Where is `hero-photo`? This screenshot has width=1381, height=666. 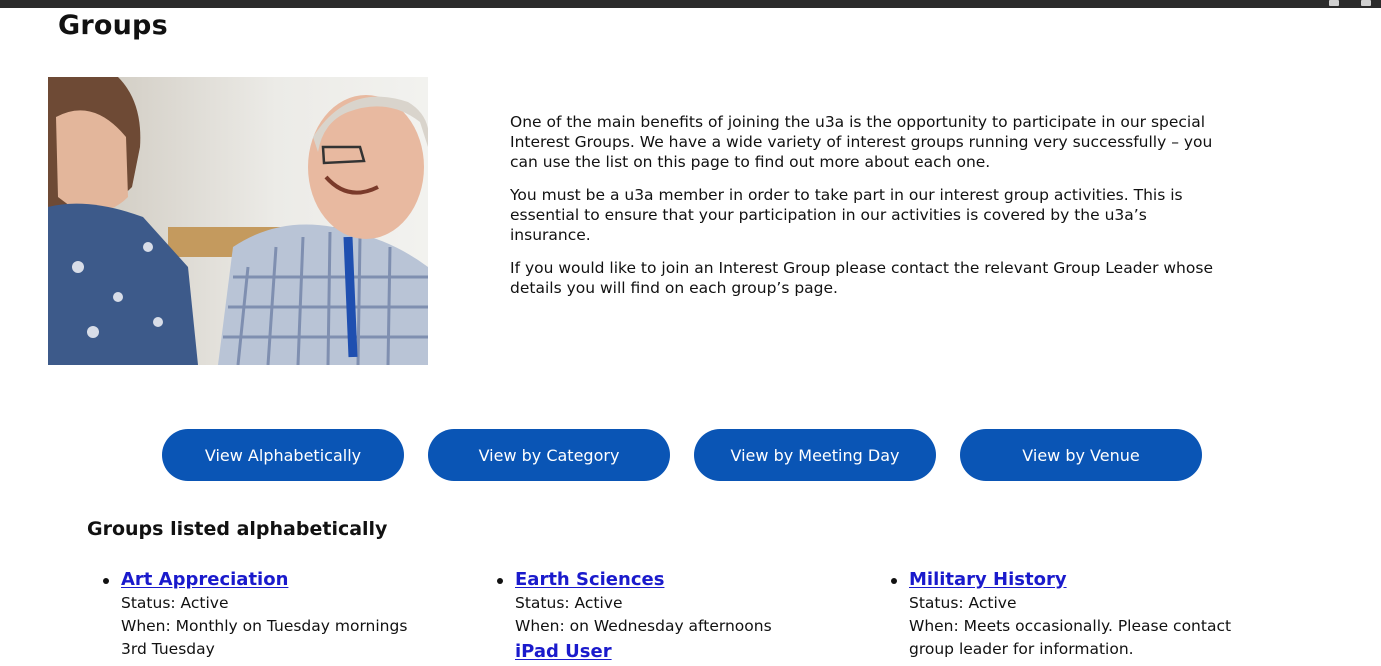 hero-photo is located at coordinates (238, 221).